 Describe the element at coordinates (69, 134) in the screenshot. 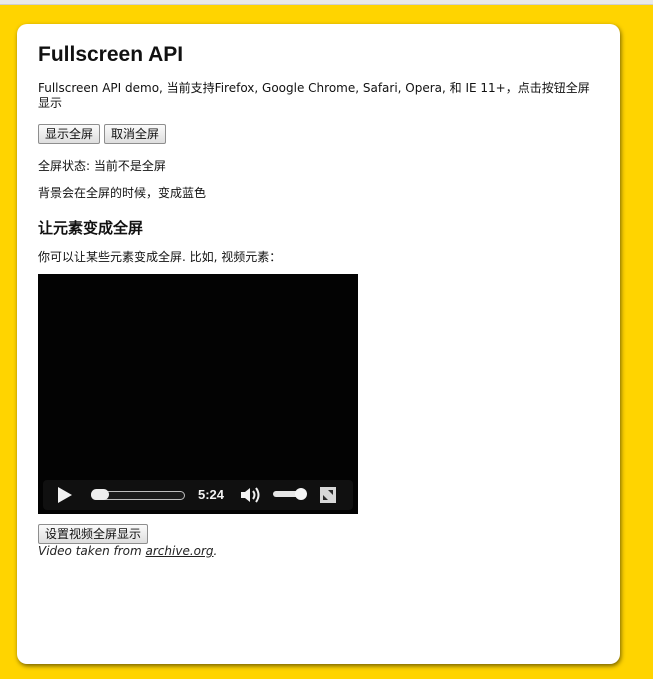

I see `show-fullscreen-button: 显示全屏` at that location.